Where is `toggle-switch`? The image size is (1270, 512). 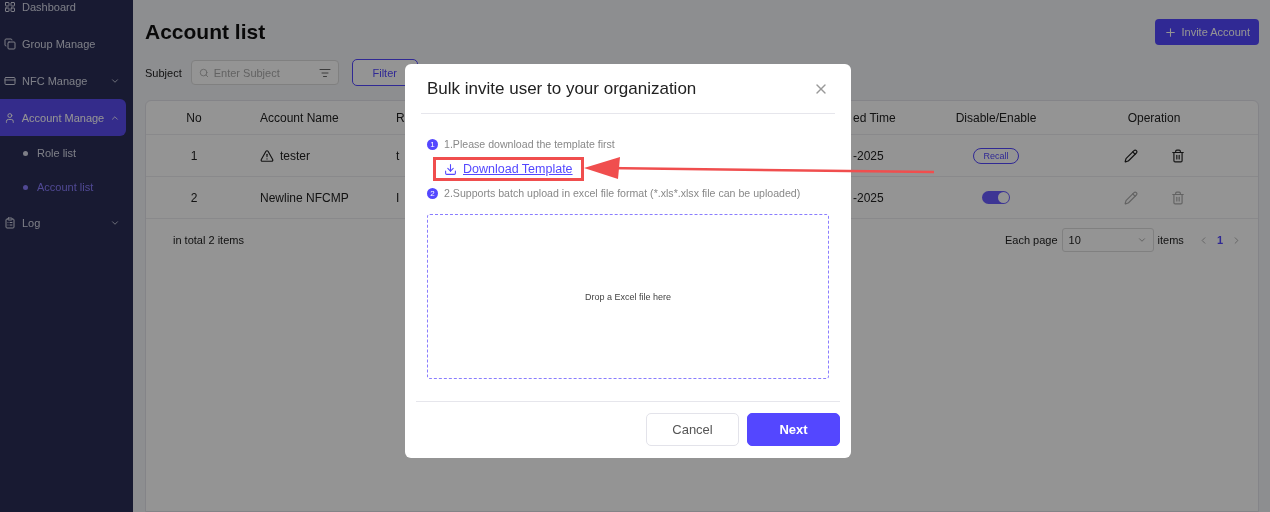 toggle-switch is located at coordinates (996, 197).